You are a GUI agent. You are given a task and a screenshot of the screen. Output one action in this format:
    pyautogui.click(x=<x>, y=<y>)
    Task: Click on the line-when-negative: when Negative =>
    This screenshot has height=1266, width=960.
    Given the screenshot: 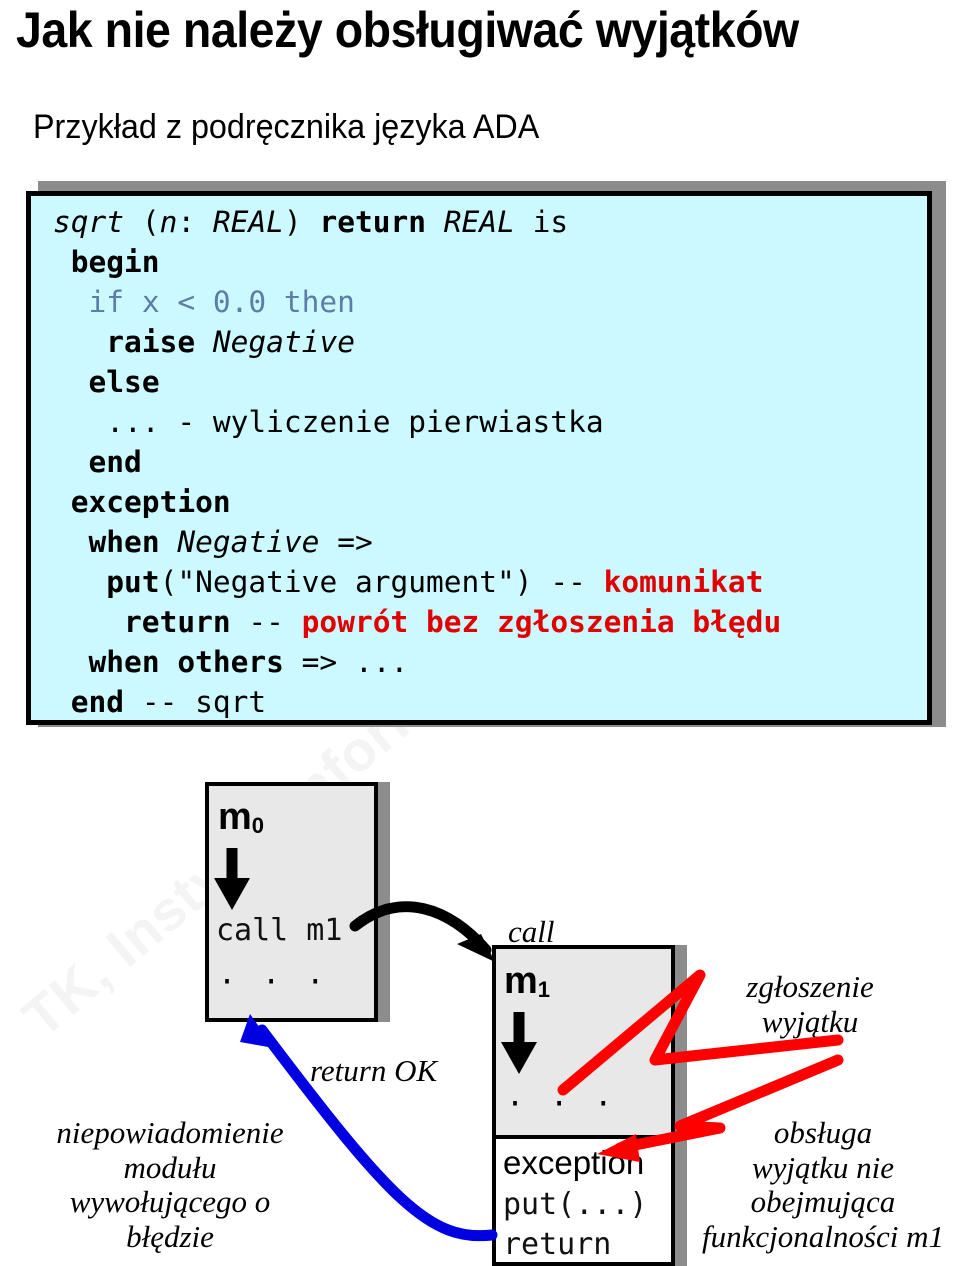 What is the action you would take?
    pyautogui.click(x=417, y=542)
    